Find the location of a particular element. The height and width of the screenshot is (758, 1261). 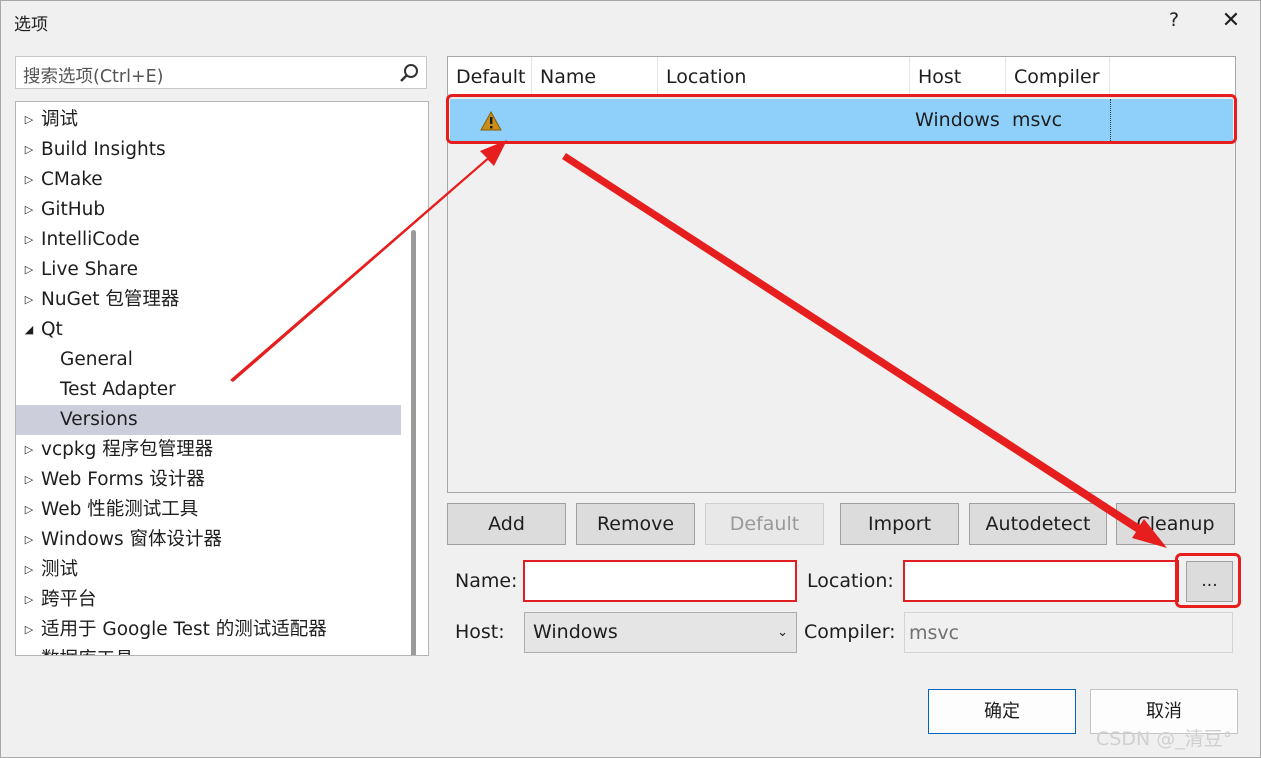

focus-dotted-border is located at coordinates (1111, 120).